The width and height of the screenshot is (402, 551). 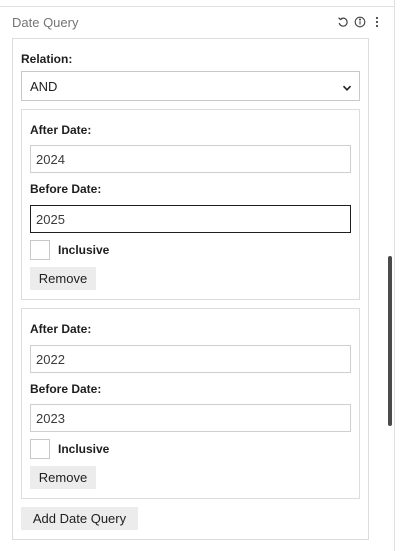 What do you see at coordinates (79, 518) in the screenshot?
I see `add-date-query-button: Add Date Query` at bounding box center [79, 518].